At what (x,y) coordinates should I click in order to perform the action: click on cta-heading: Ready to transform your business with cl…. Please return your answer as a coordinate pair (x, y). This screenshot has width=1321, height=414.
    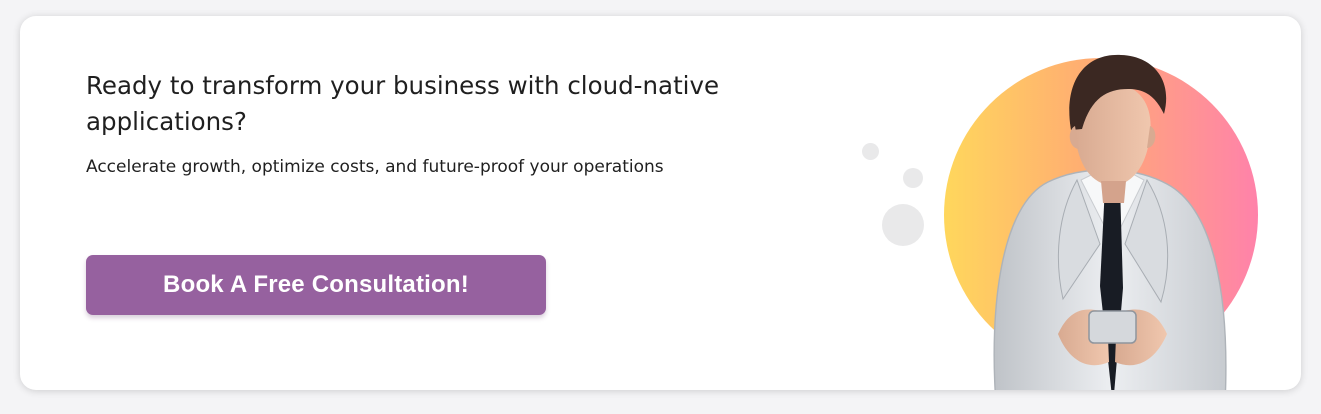
    Looking at the image, I should click on (403, 103).